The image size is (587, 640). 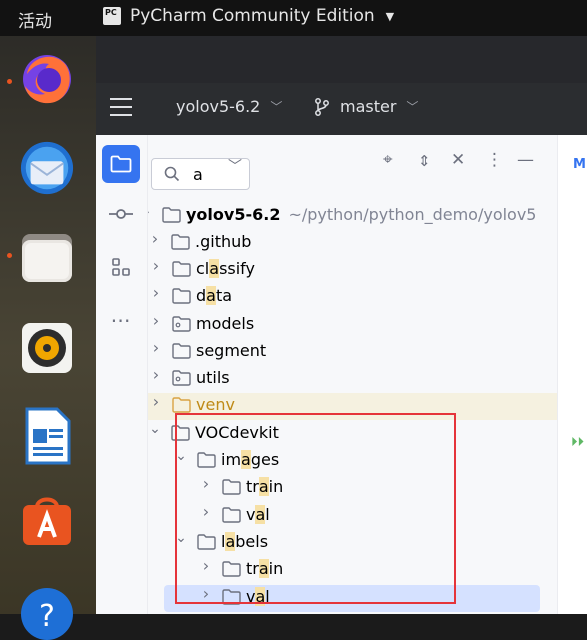 I want to click on editor-area: M ⏵⏵, so click(x=572, y=374).